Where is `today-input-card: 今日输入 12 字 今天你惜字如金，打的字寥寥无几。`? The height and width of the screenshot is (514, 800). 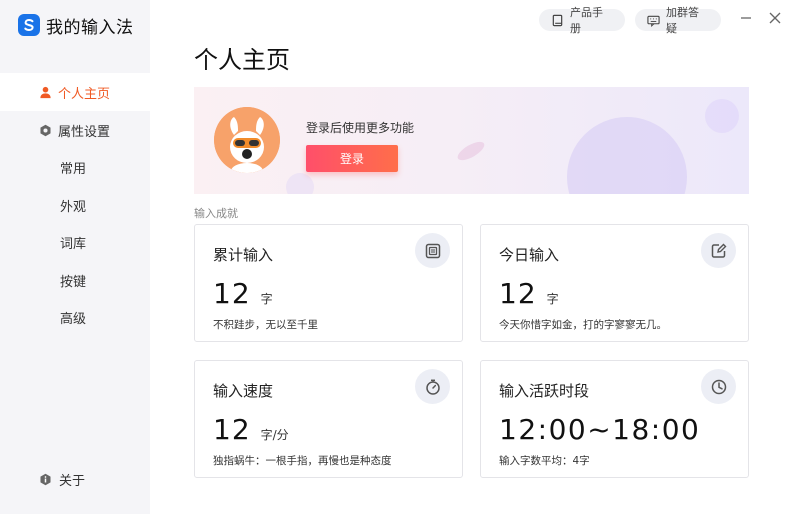 today-input-card: 今日输入 12 字 今天你惜字如金，打的字寥寥无几。 is located at coordinates (614, 283).